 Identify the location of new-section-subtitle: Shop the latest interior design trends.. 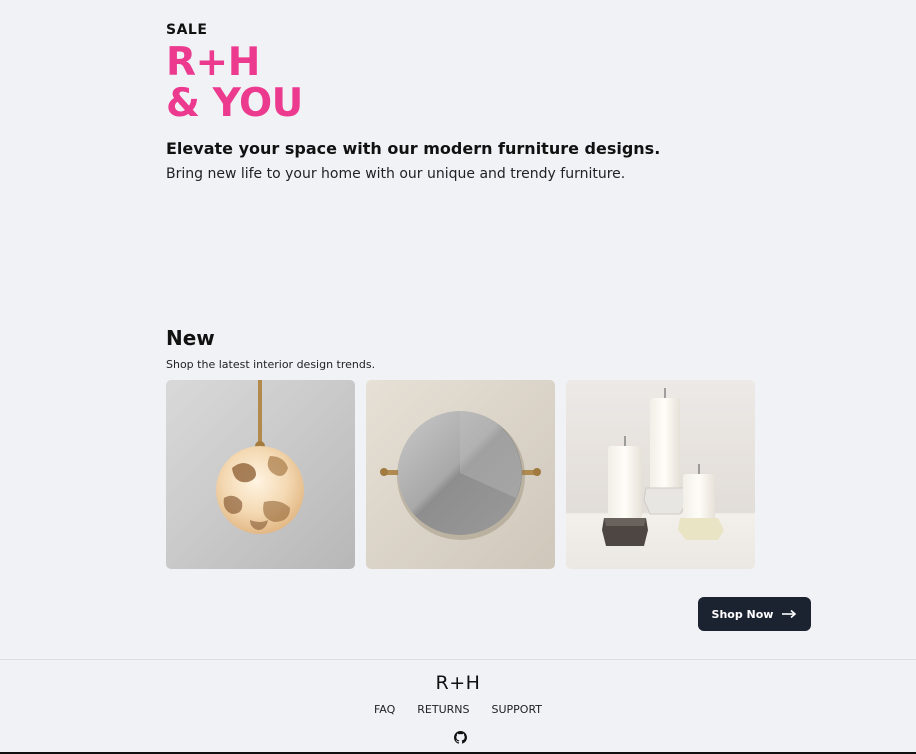
(271, 364).